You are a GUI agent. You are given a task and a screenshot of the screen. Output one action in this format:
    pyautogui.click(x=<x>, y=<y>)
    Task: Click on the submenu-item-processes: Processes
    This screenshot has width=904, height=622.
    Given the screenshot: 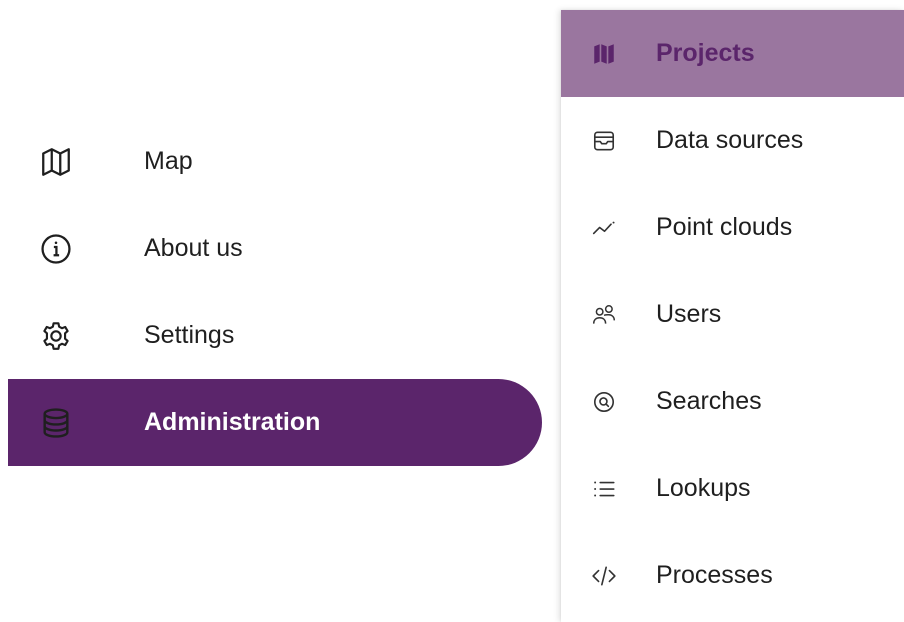 What is the action you would take?
    pyautogui.click(x=732, y=575)
    